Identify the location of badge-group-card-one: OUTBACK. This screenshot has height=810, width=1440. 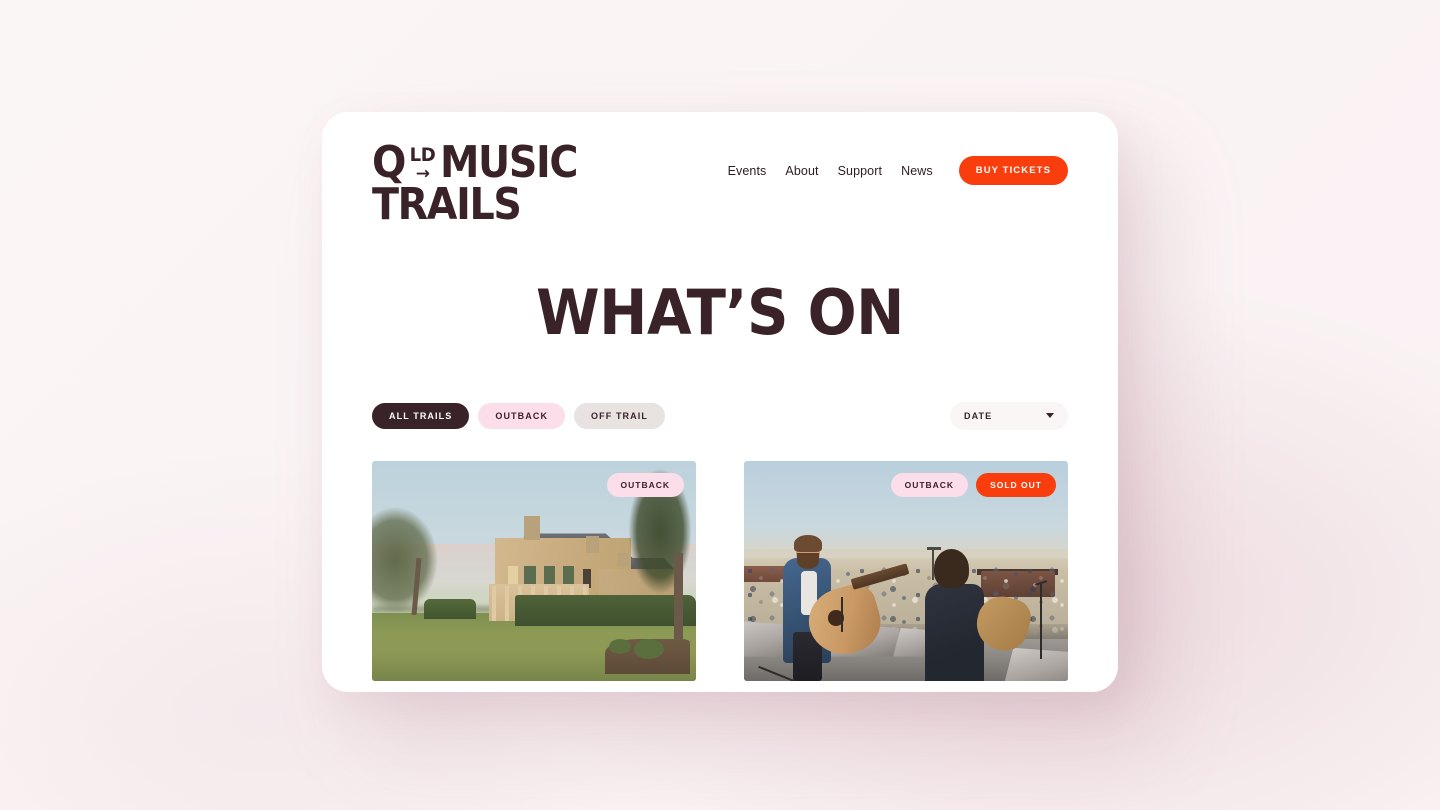
(645, 484).